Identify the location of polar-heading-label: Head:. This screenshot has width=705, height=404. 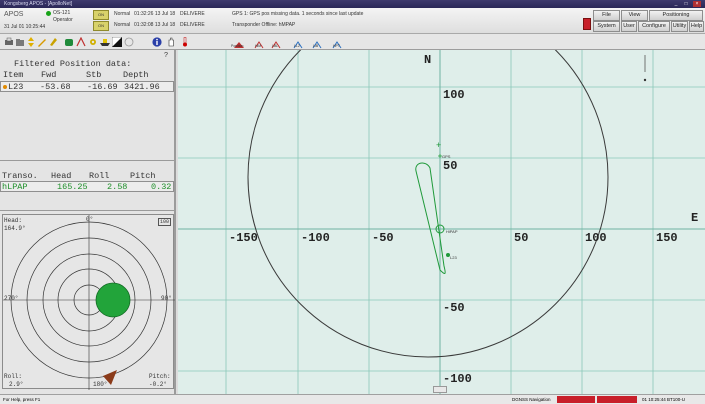
(13, 220).